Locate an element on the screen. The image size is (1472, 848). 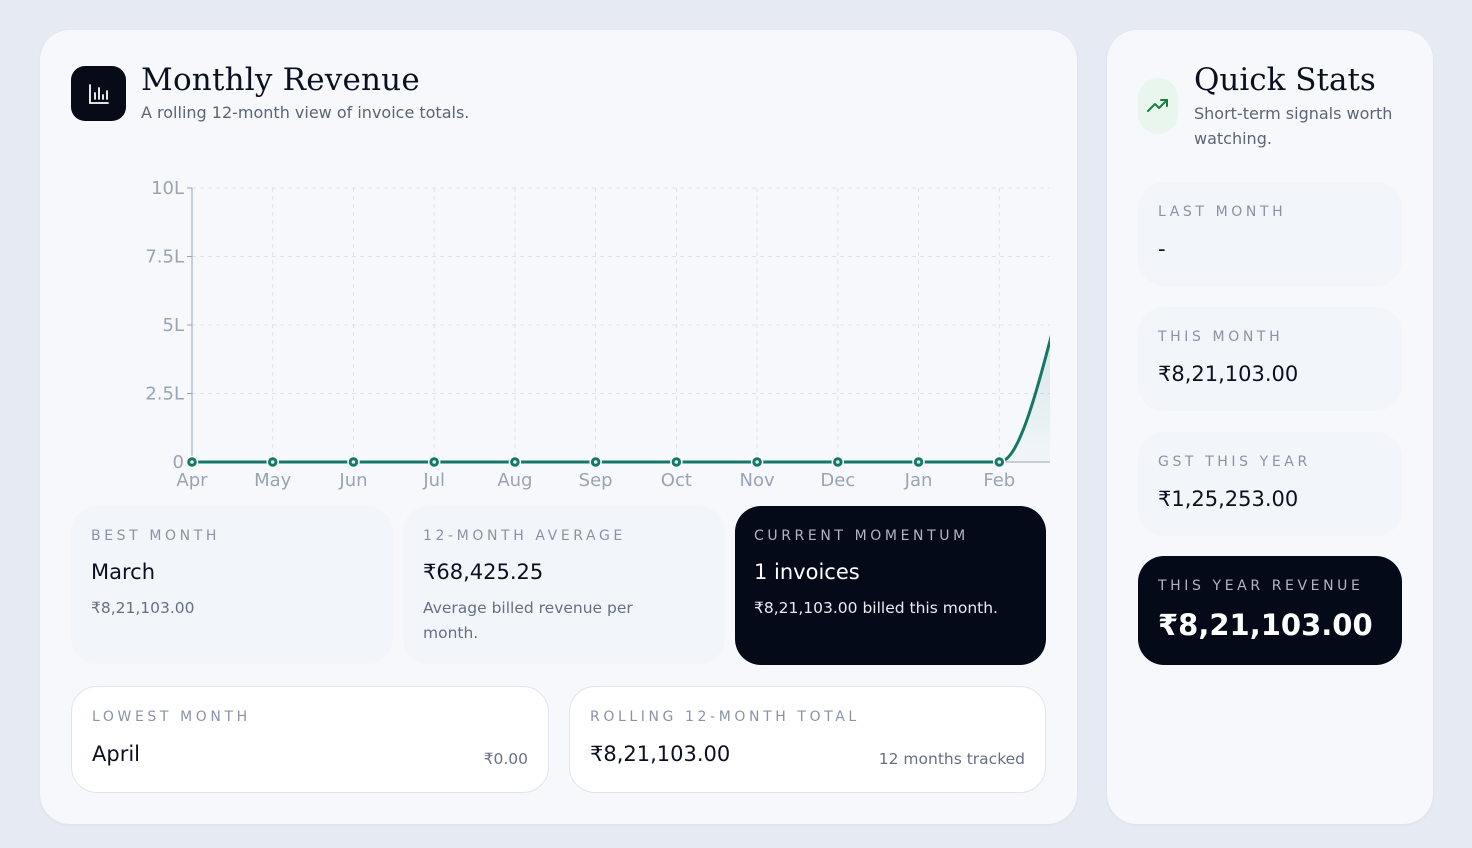
stat-value: - is located at coordinates (1162, 249).